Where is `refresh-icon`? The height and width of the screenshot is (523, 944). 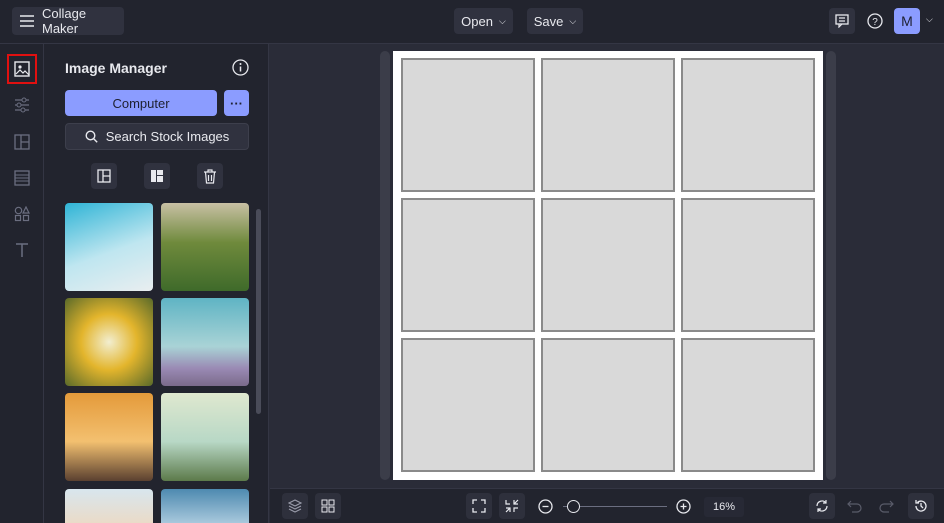
refresh-icon is located at coordinates (822, 506).